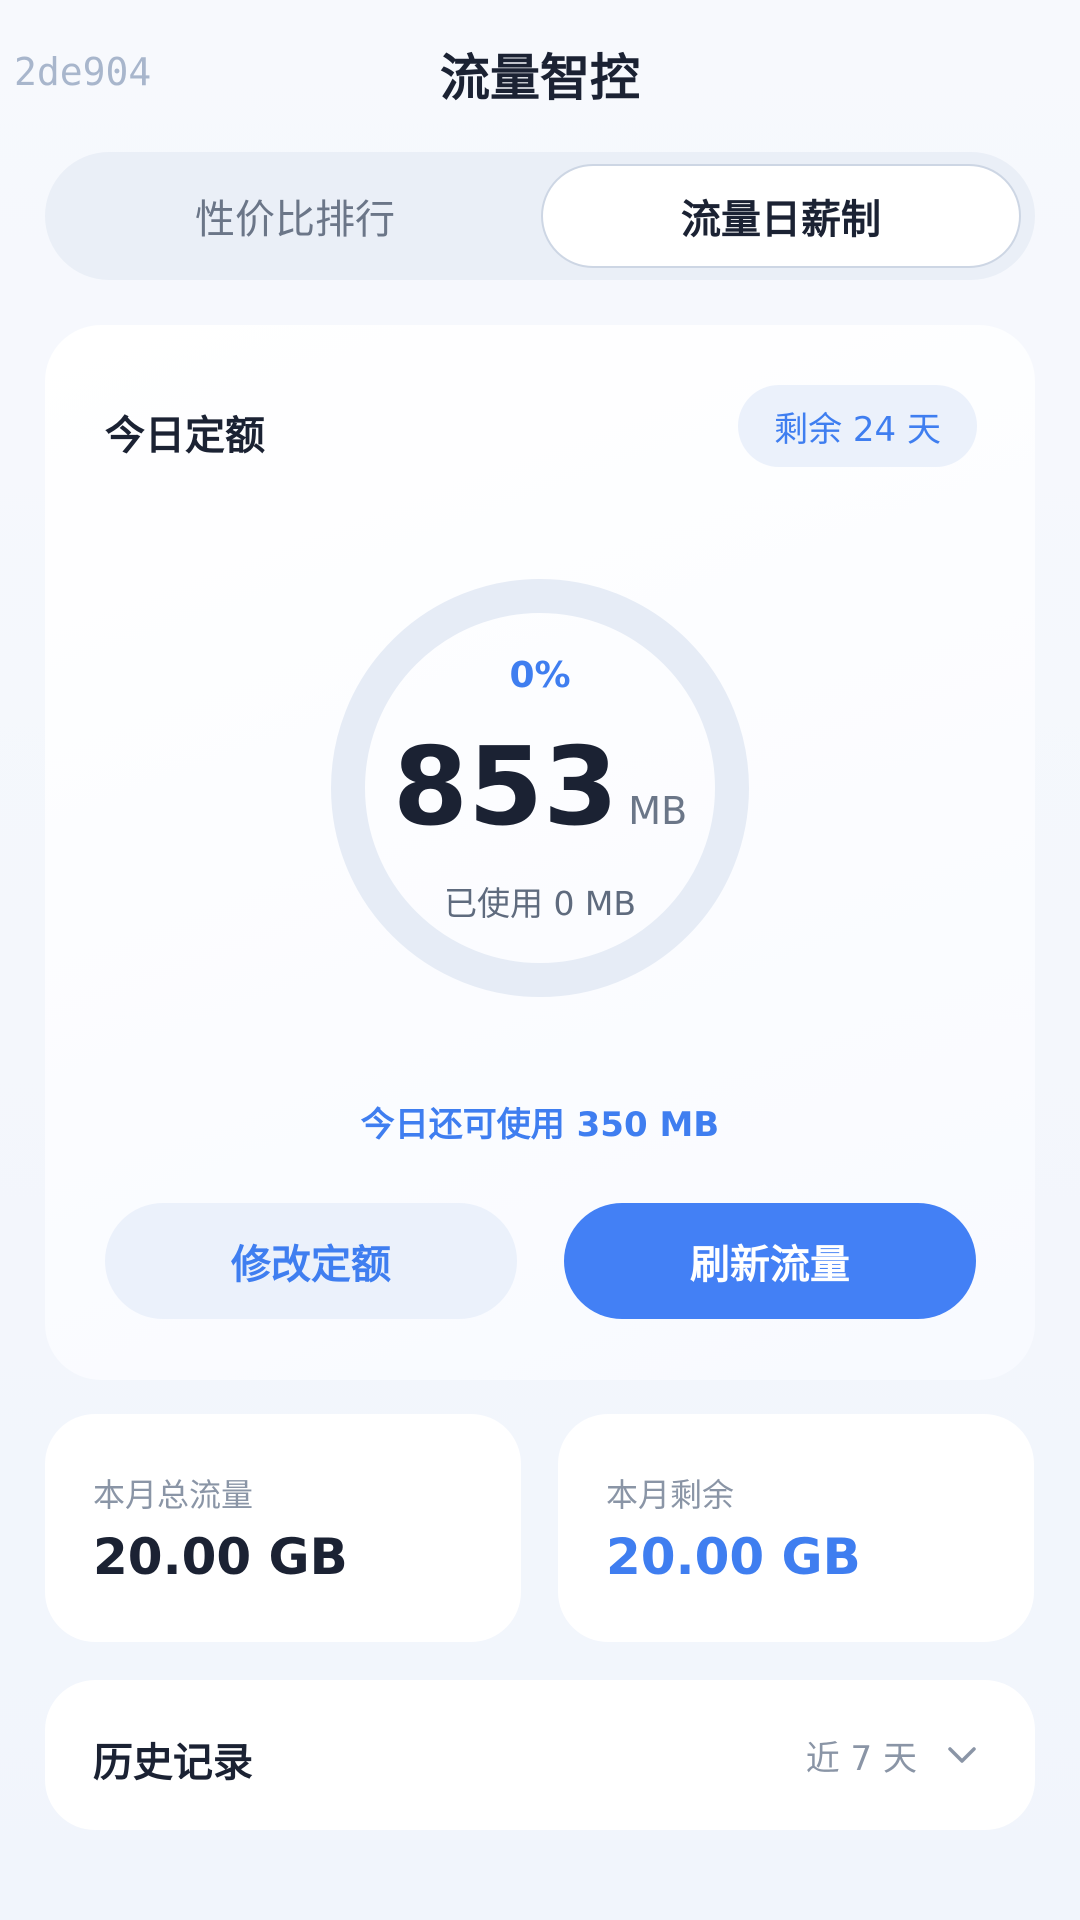 This screenshot has height=1920, width=1080. What do you see at coordinates (670, 1495) in the screenshot?
I see `monthly-remaining-label: 本月剩余` at bounding box center [670, 1495].